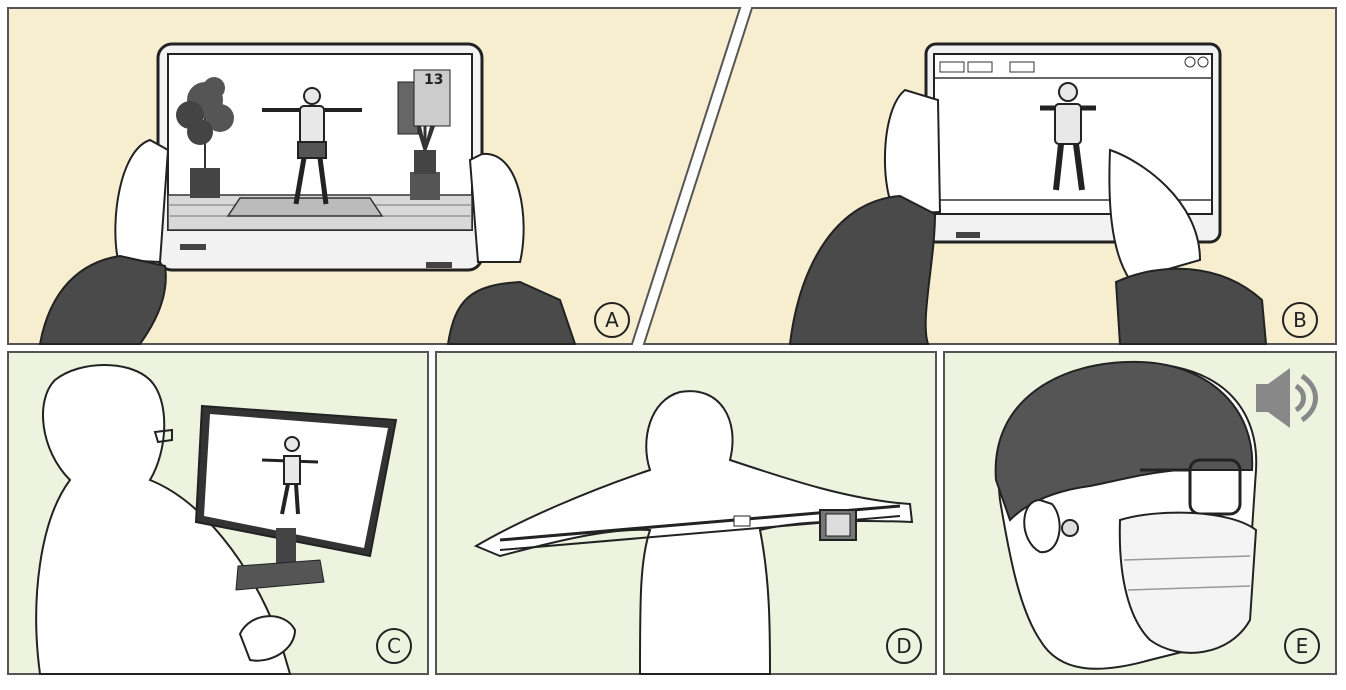  Describe the element at coordinates (1126, 515) in the screenshot. I see `headphones-scene-e` at that location.